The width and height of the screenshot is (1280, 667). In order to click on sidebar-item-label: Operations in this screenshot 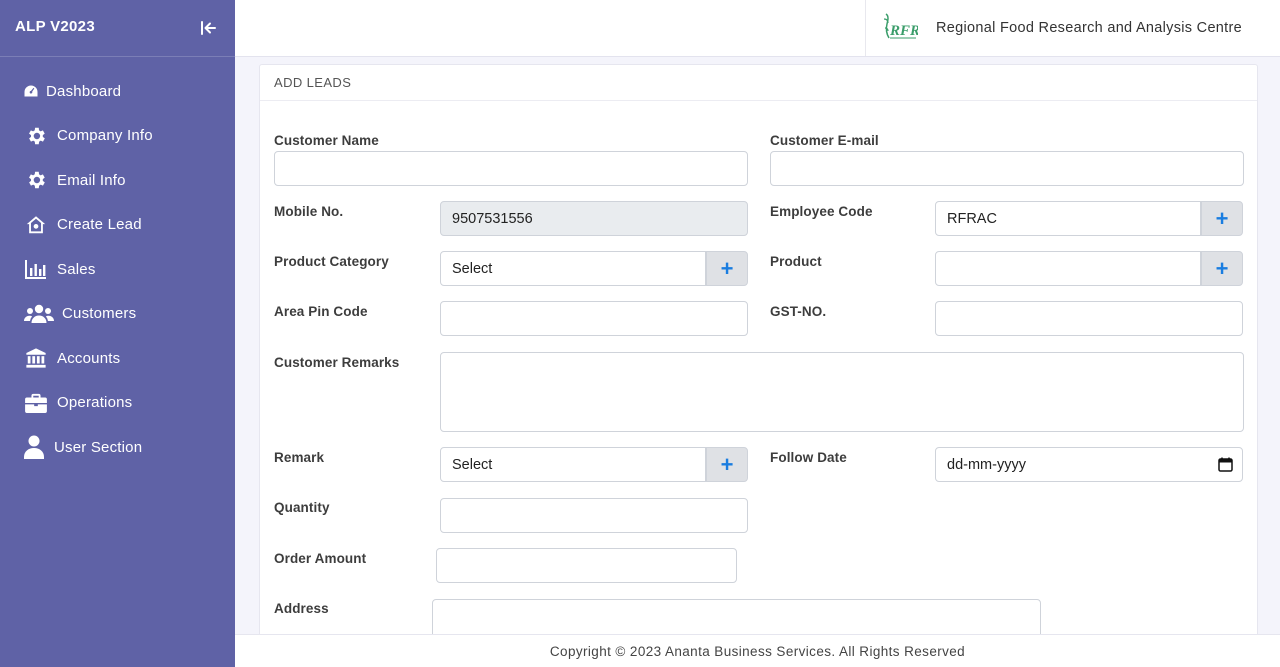, I will do `click(95, 403)`.